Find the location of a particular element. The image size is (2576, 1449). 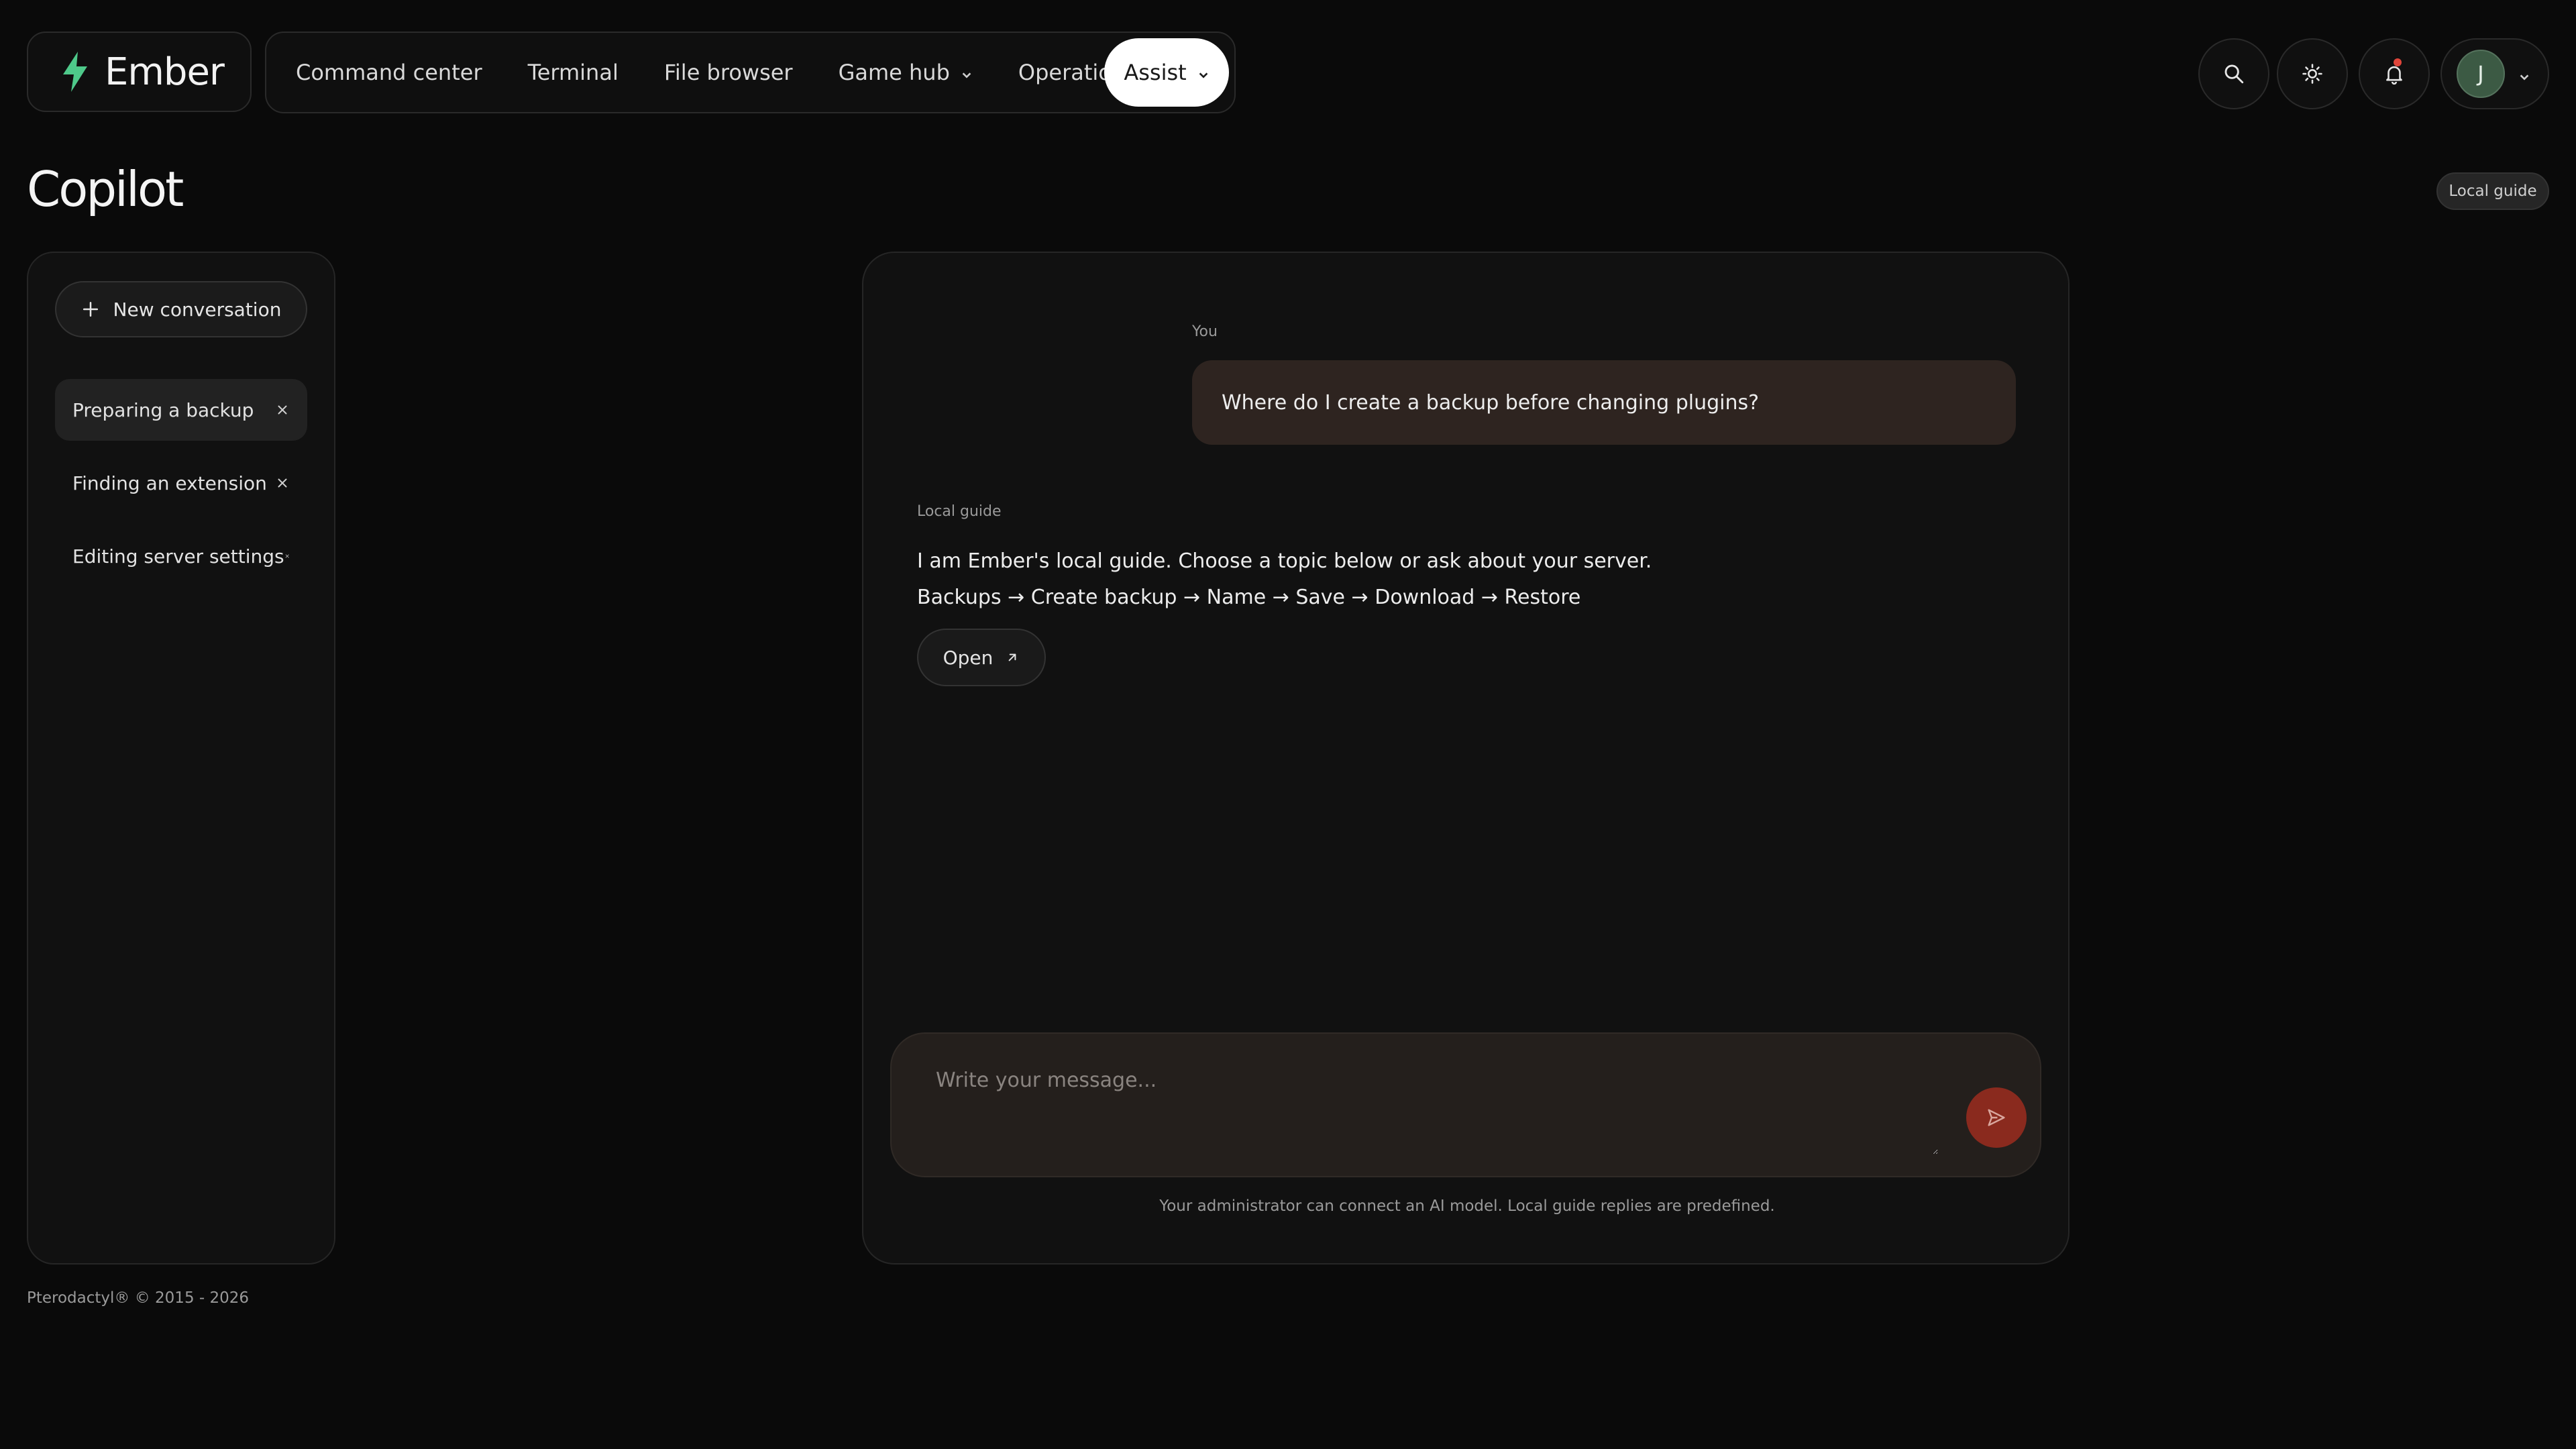

nav-command-center: Command center is located at coordinates (389, 72).